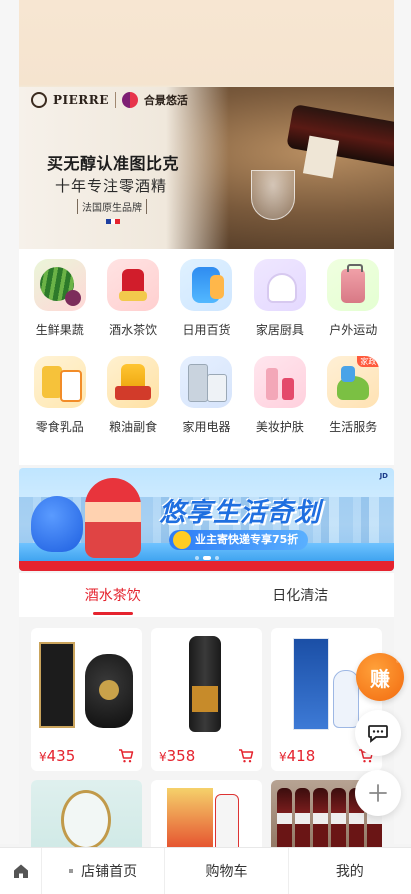 The image size is (411, 894). I want to click on product-price: ¥358, so click(177, 756).